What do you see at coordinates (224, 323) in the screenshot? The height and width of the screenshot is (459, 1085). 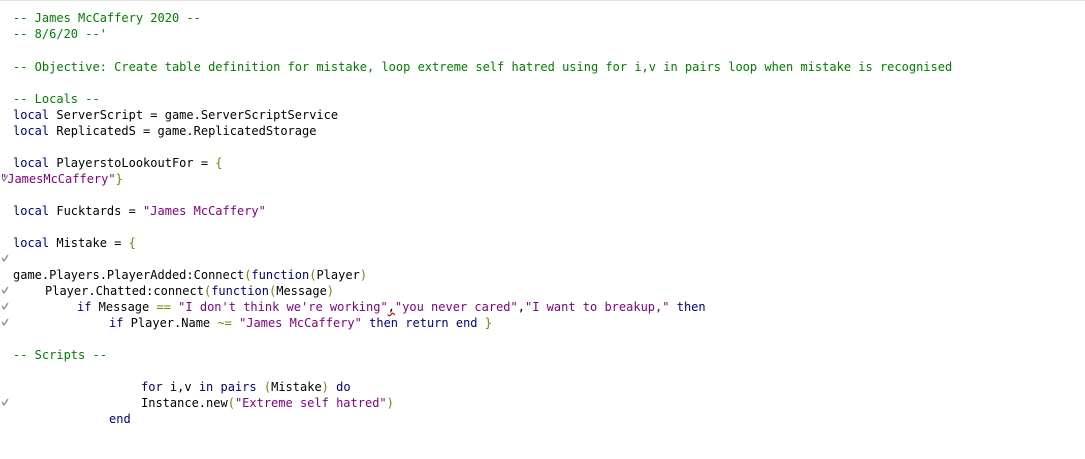 I see `operator: ~=` at bounding box center [224, 323].